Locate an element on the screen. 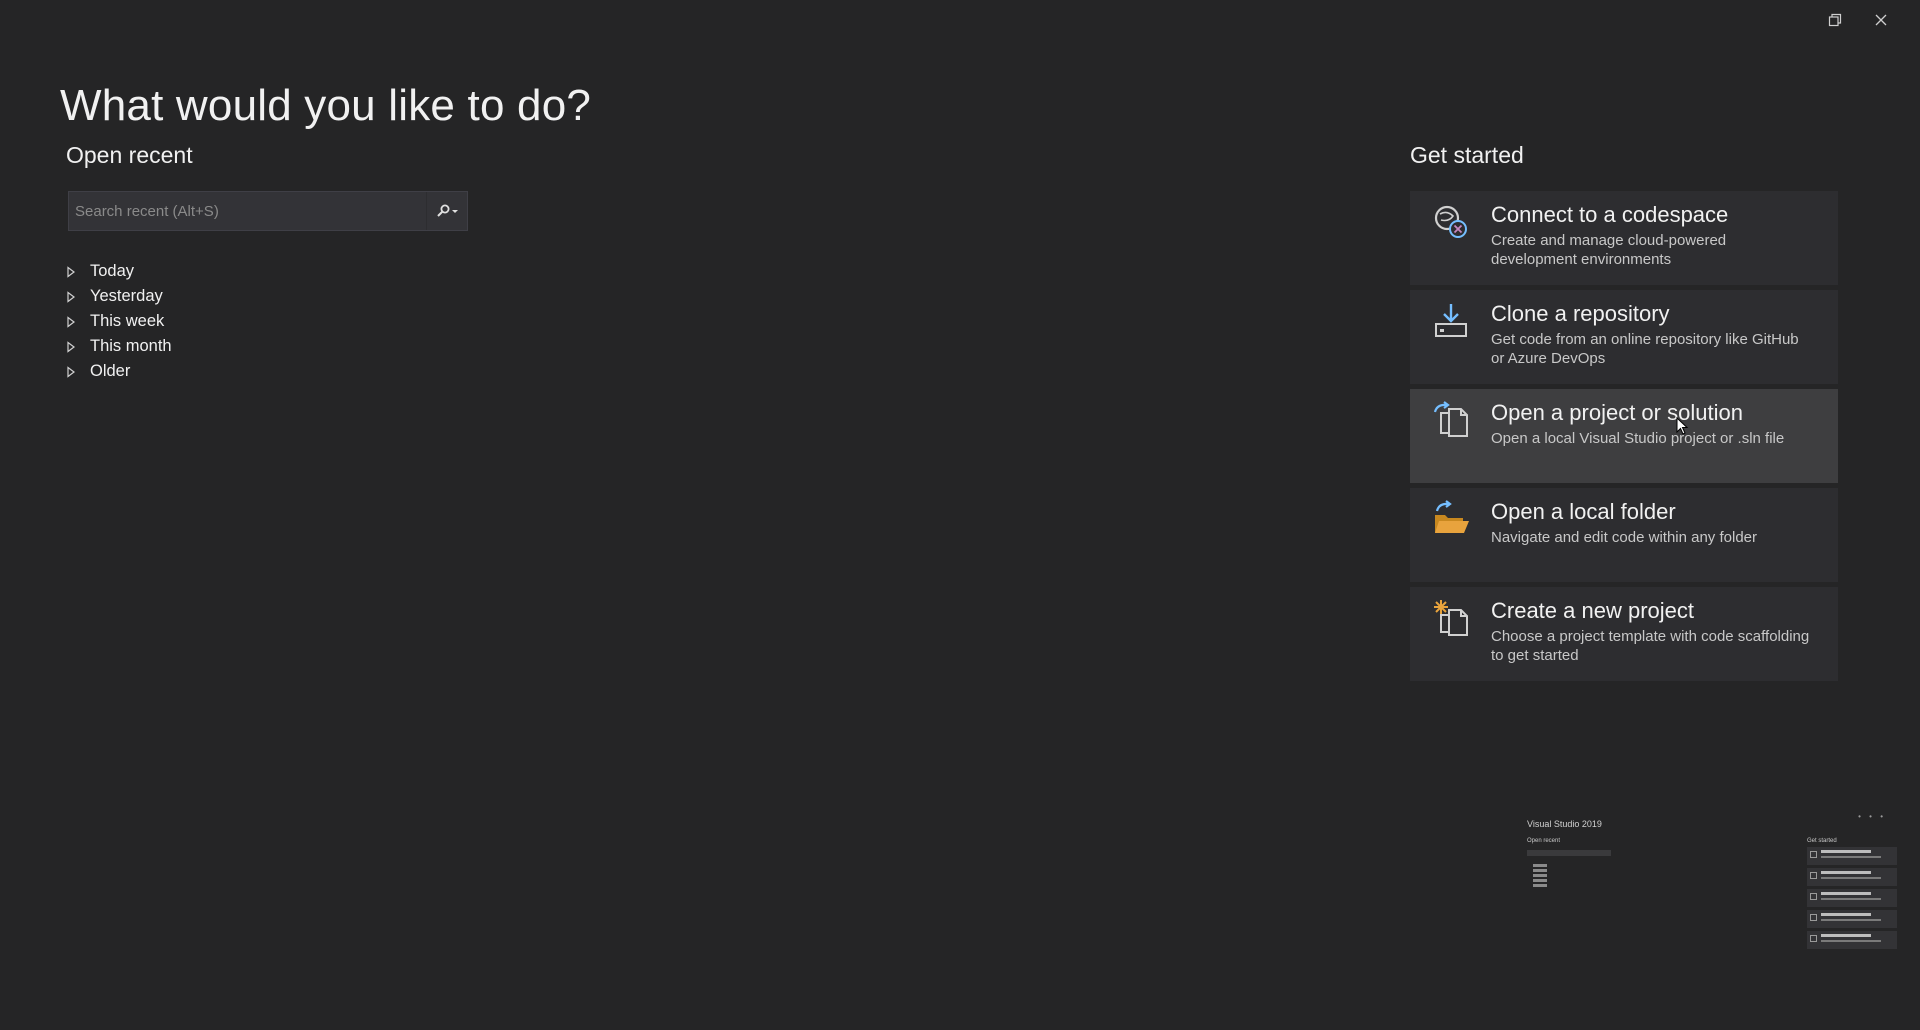  card-description: Navigate and edit code within any folder is located at coordinates (1624, 537).